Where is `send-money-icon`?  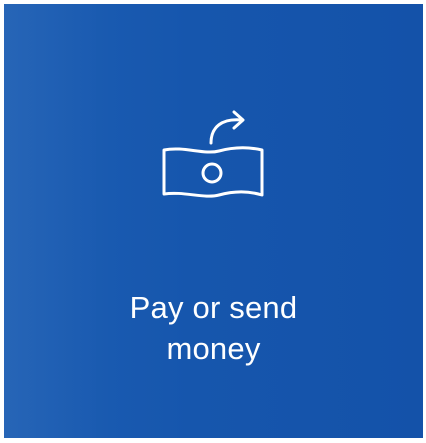
send-money-icon is located at coordinates (211, 155).